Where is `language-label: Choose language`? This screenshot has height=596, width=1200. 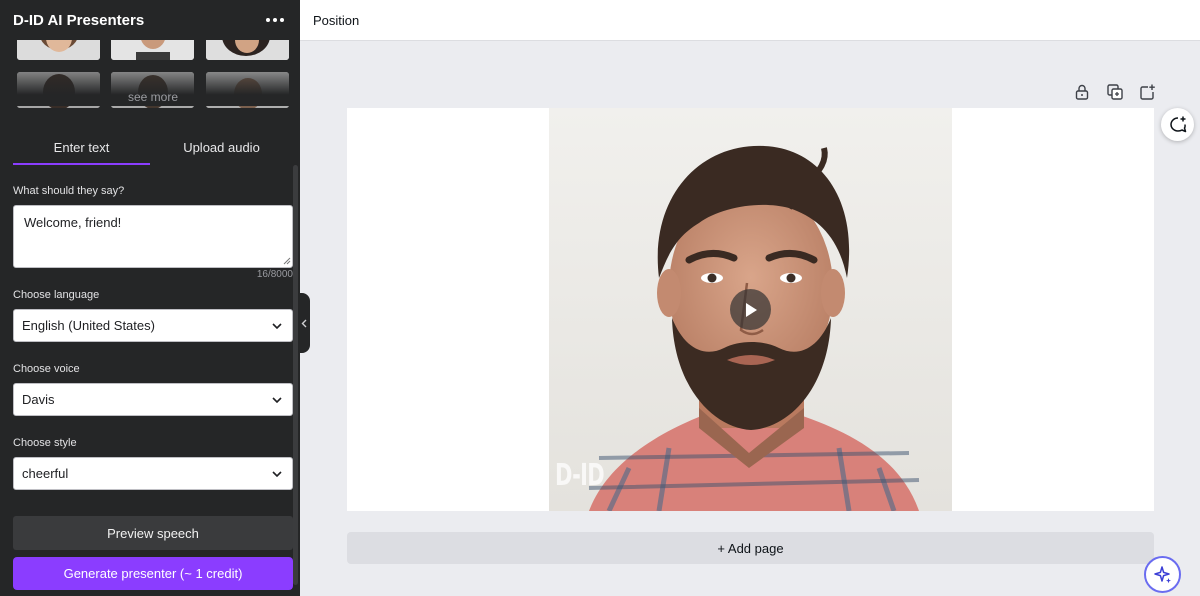 language-label: Choose language is located at coordinates (56, 295).